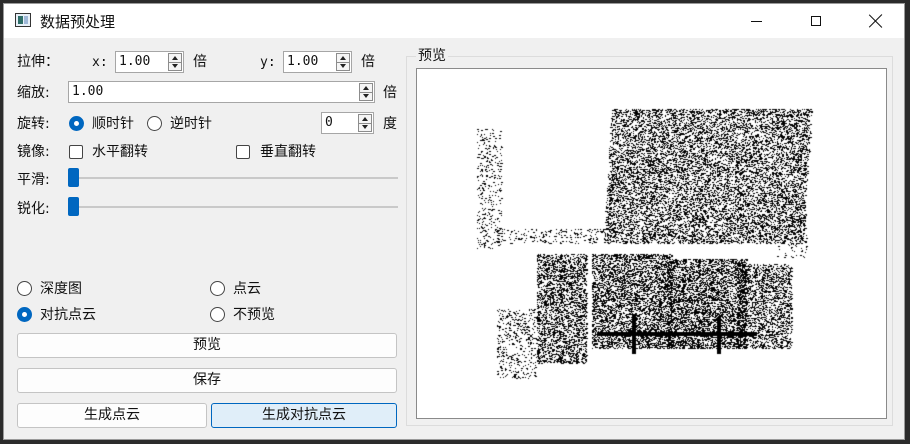 The image size is (910, 444). I want to click on rotate-cw-label: 顺时针, so click(113, 124).